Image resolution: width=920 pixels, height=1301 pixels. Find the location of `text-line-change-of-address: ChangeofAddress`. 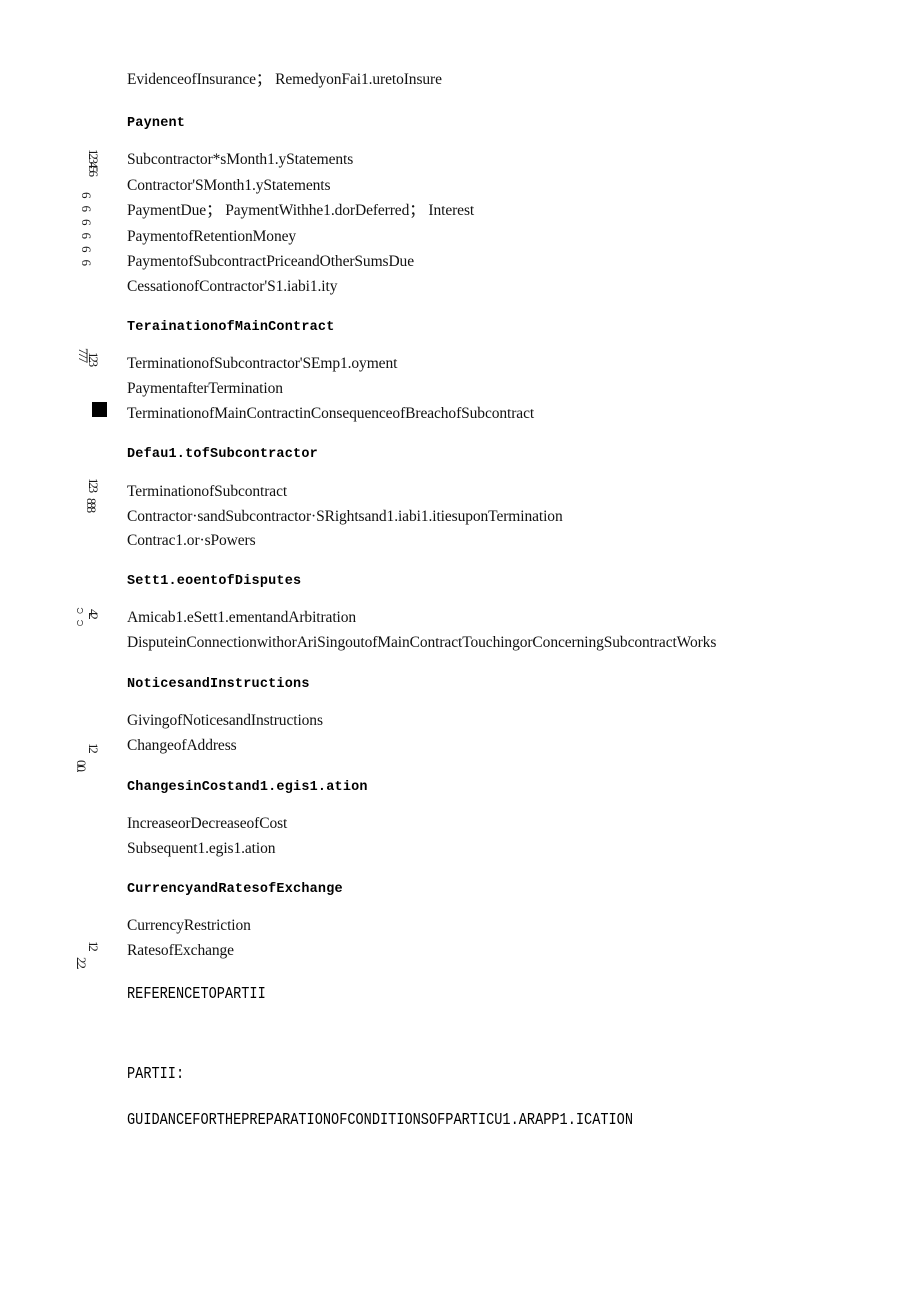

text-line-change-of-address: ChangeofAddress is located at coordinates (182, 745).